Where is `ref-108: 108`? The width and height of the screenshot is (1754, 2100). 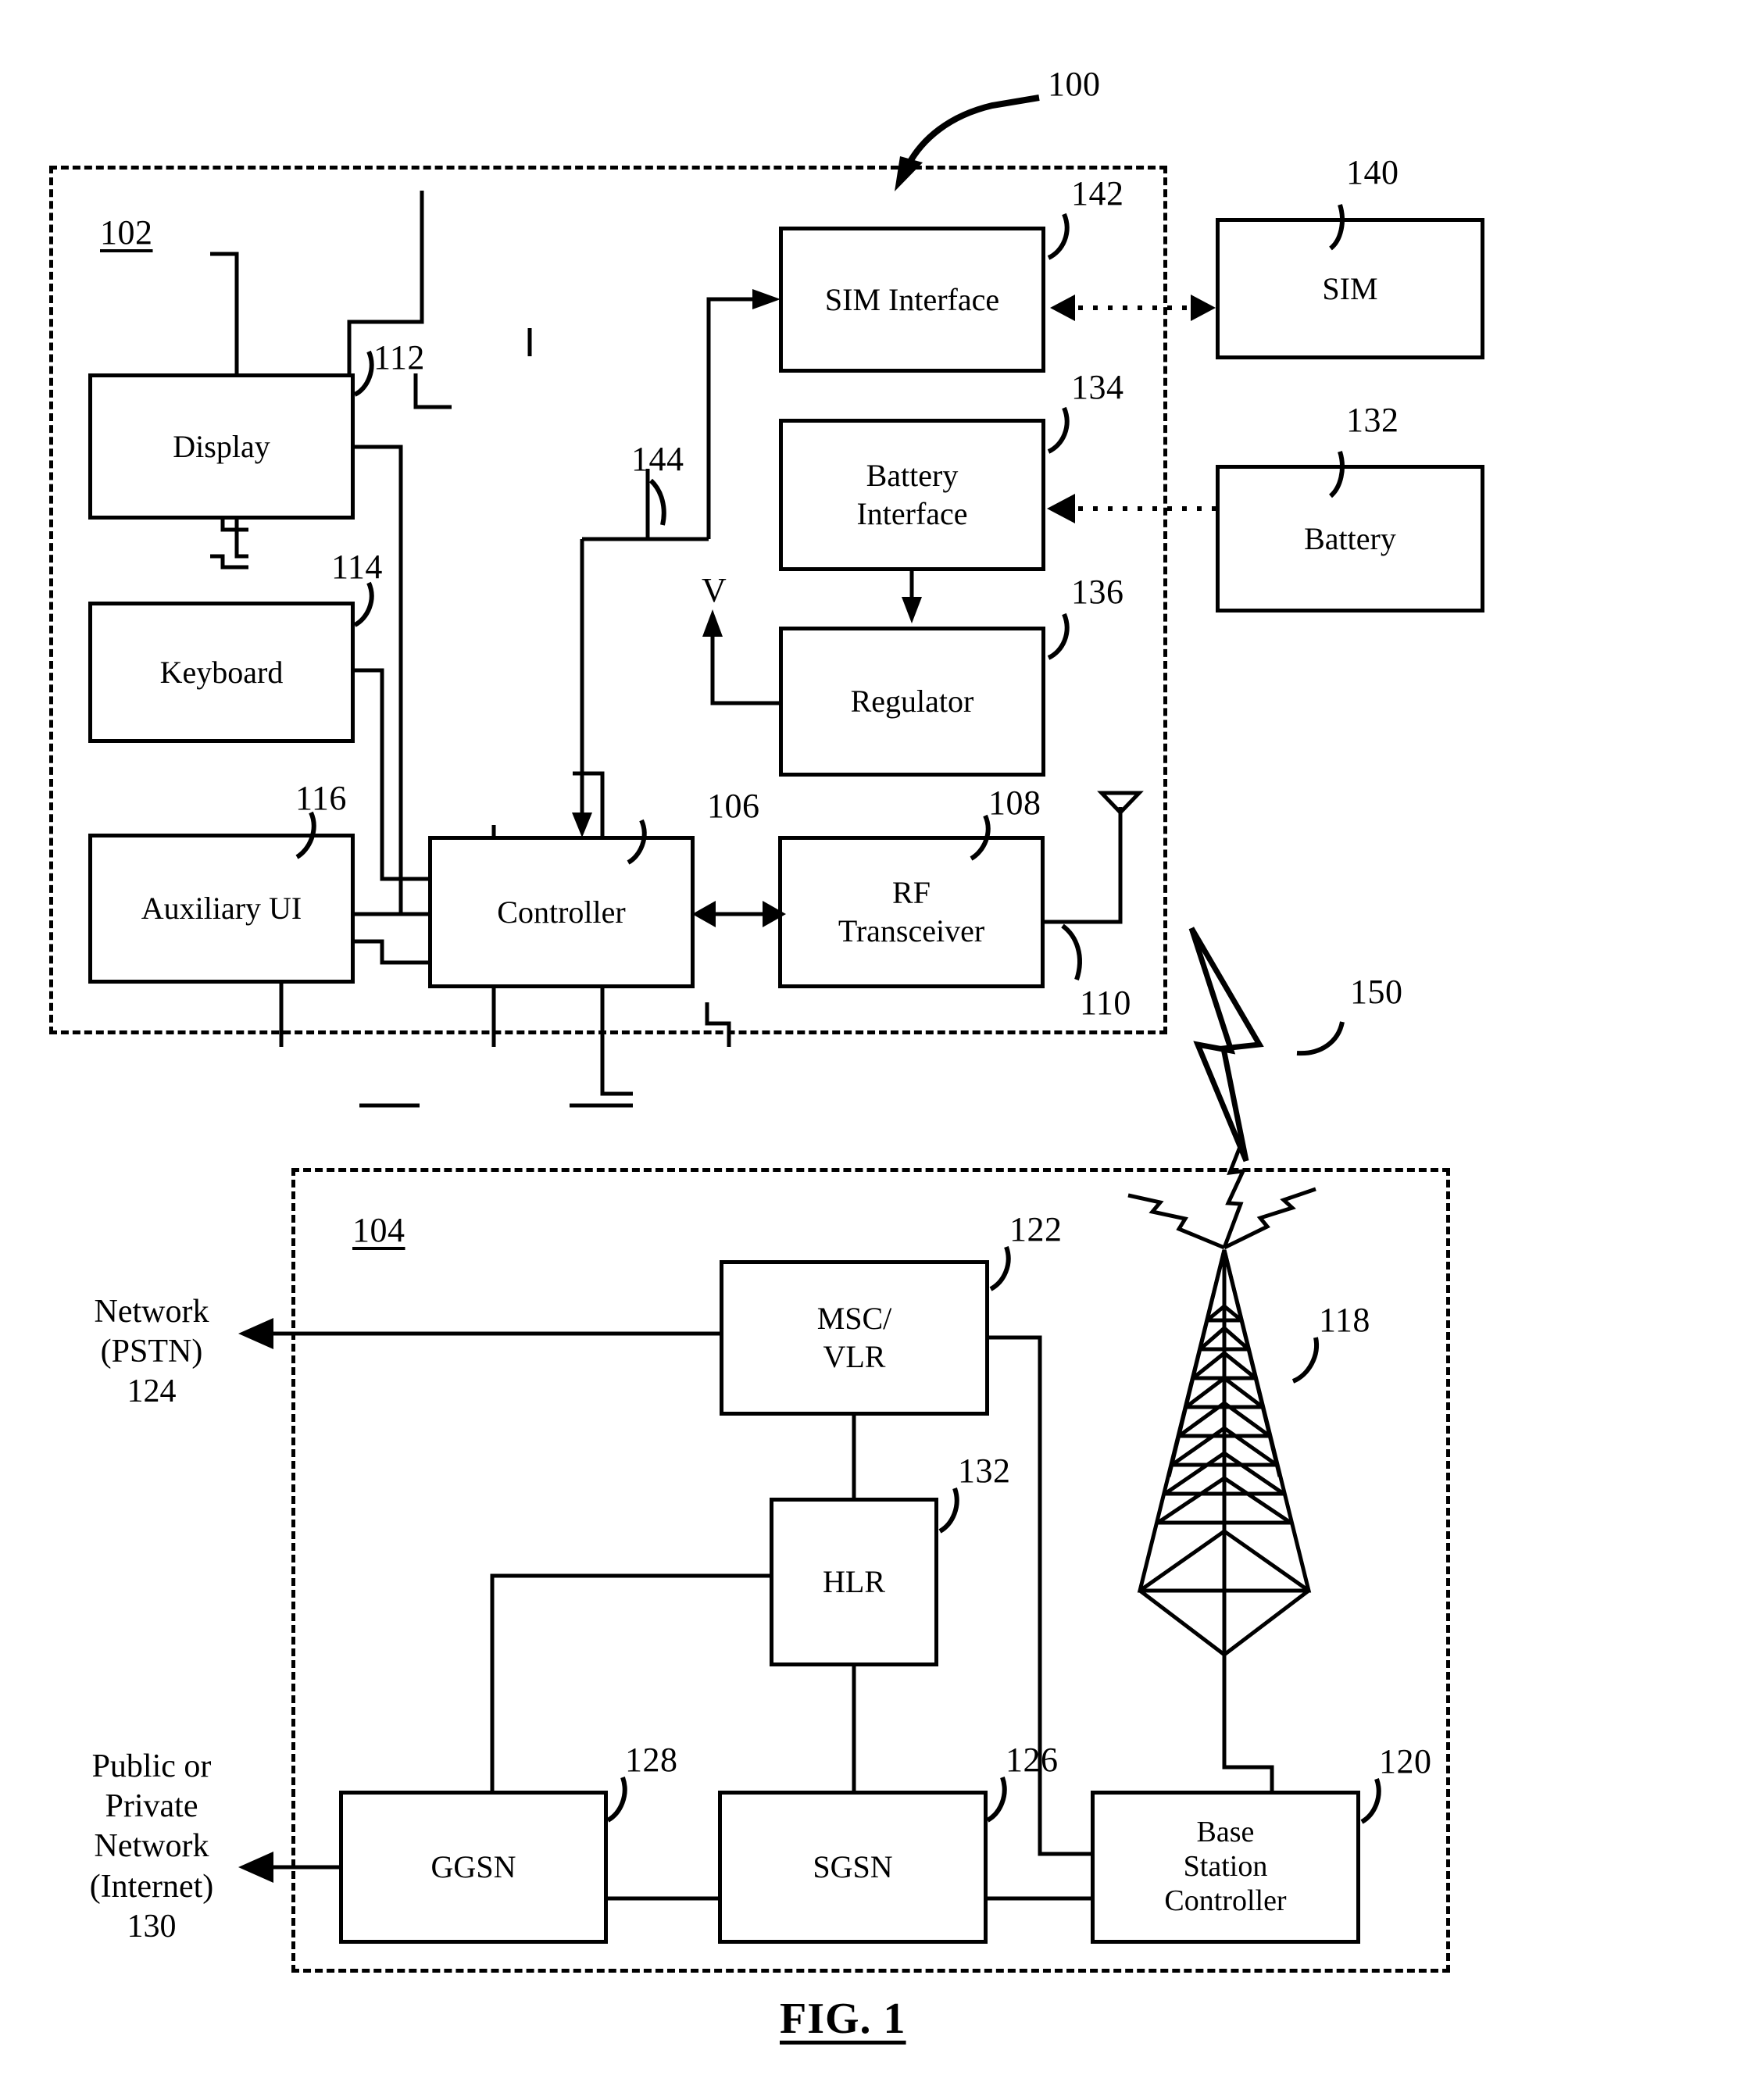 ref-108: 108 is located at coordinates (1014, 803).